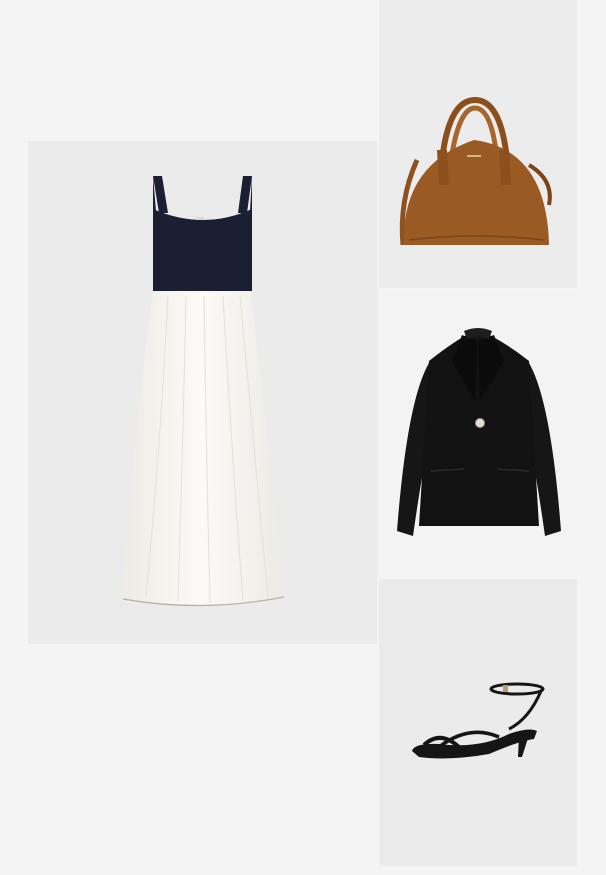  I want to click on blazer-tile, so click(478, 434).